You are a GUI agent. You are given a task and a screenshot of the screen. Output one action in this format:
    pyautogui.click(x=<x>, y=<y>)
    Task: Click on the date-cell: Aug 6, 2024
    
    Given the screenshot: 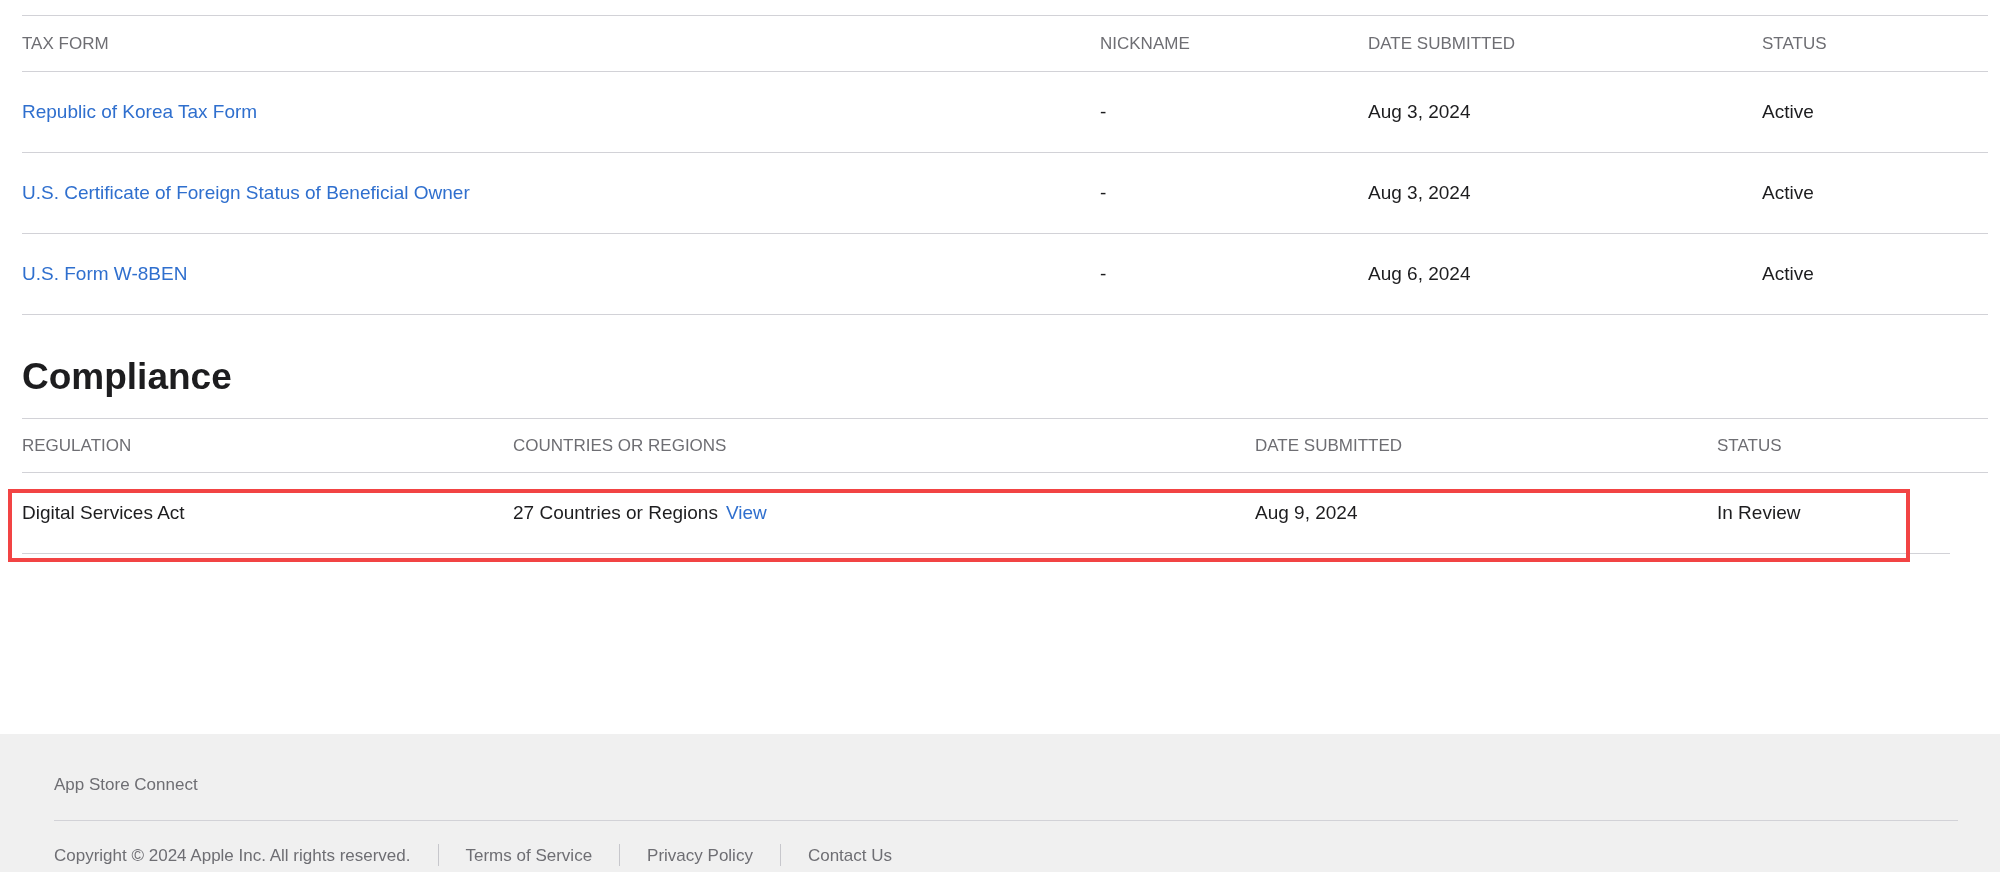 What is the action you would take?
    pyautogui.click(x=1419, y=273)
    